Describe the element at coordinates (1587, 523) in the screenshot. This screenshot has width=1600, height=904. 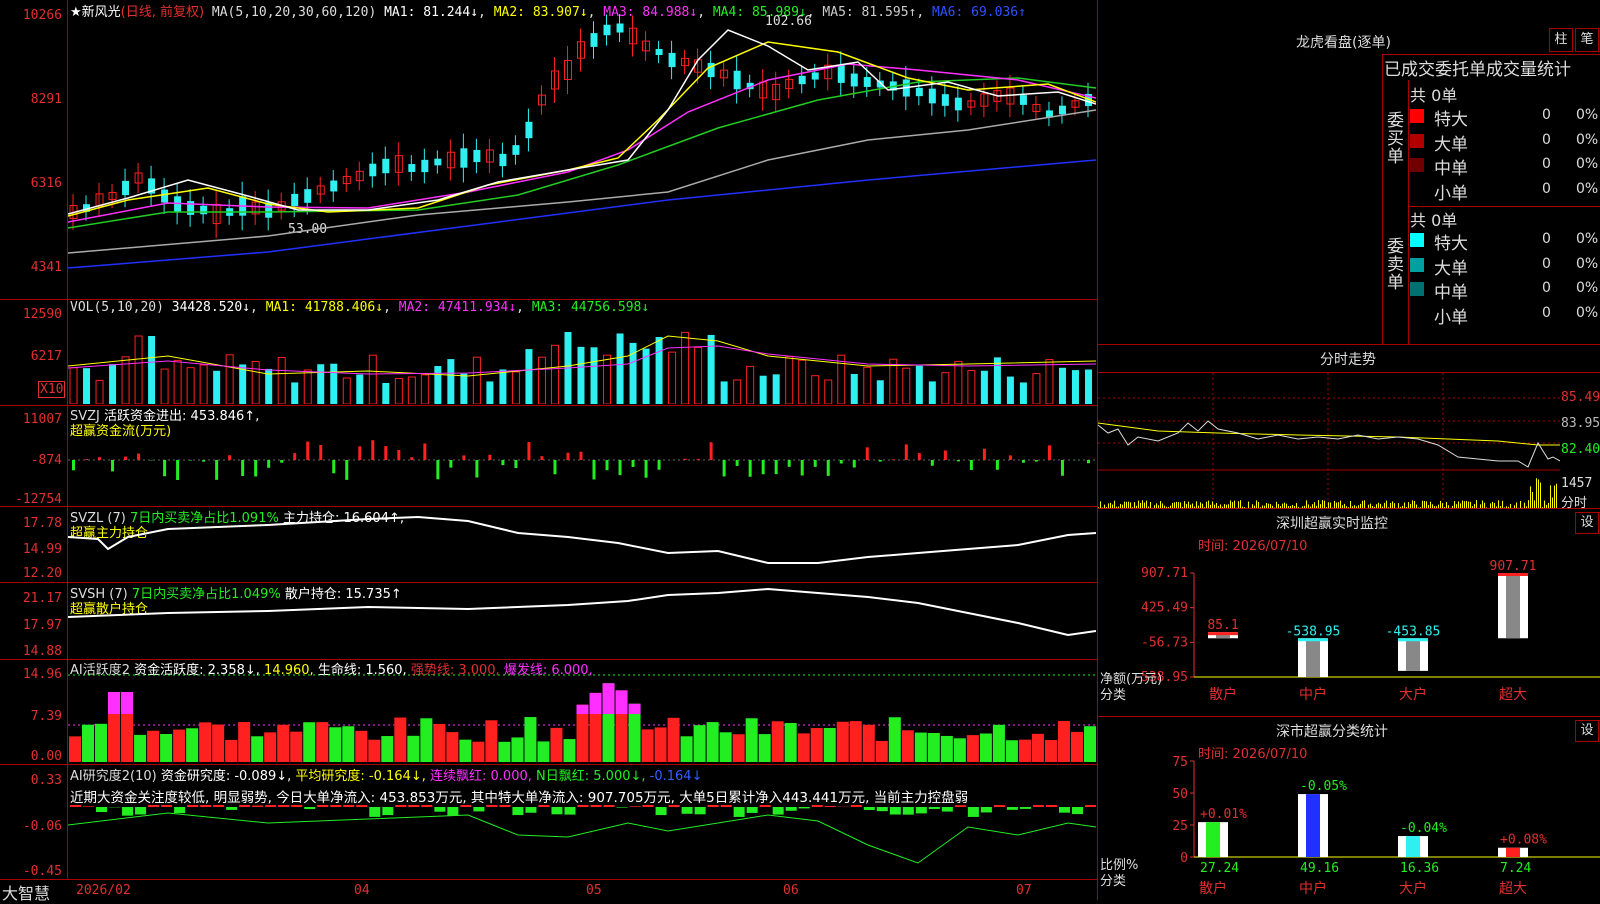
I see `monitor-settings-button: 设` at that location.